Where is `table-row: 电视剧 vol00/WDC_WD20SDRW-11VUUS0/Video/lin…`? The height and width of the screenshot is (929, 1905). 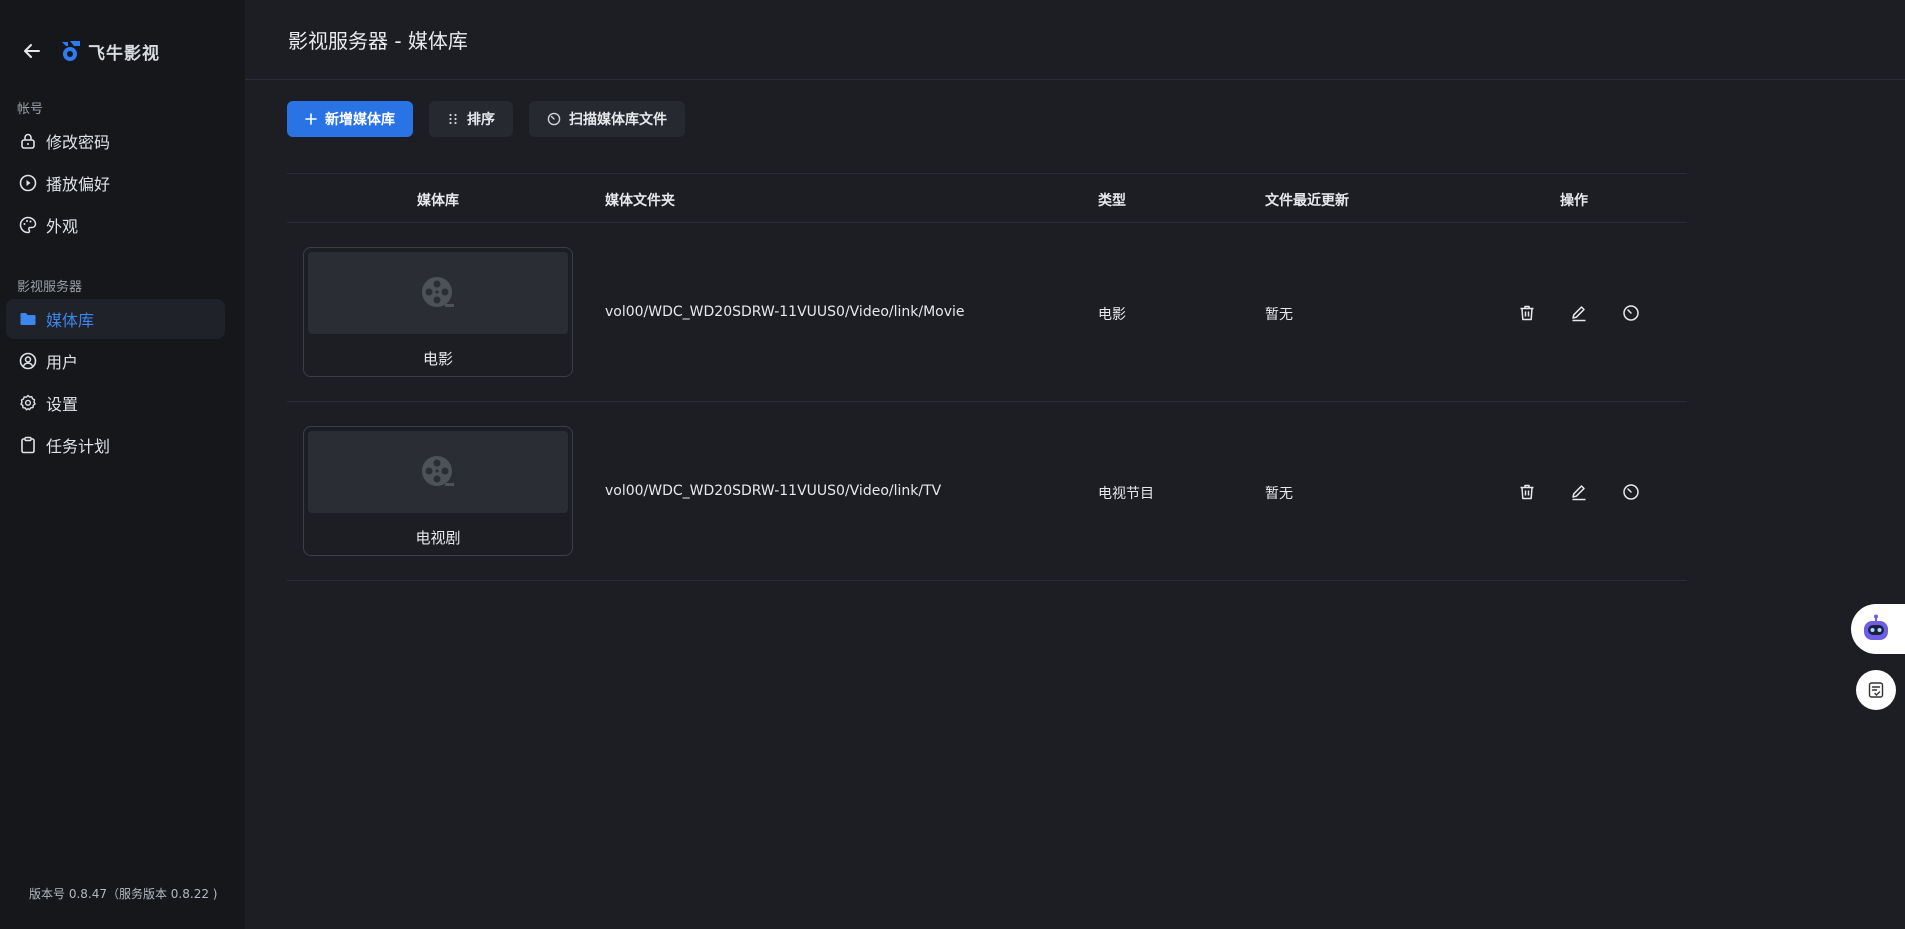
table-row: 电视剧 vol00/WDC_WD20SDRW-11VUUS0/Video/lin… is located at coordinates (987, 491).